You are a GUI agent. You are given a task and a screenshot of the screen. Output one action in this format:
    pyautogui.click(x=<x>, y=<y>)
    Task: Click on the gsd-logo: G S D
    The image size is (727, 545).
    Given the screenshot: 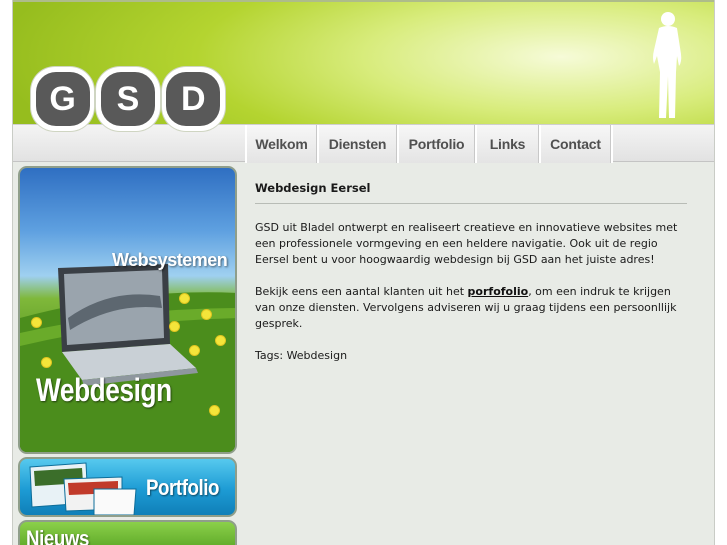 What is the action you would take?
    pyautogui.click(x=128, y=99)
    